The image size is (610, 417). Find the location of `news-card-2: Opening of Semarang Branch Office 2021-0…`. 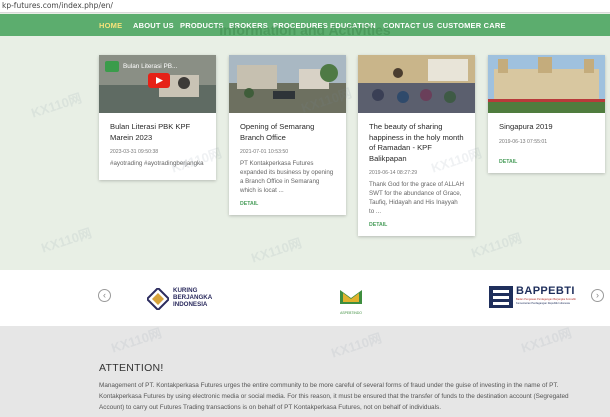

news-card-2: Opening of Semarang Branch Office 2021-0… is located at coordinates (287, 135).